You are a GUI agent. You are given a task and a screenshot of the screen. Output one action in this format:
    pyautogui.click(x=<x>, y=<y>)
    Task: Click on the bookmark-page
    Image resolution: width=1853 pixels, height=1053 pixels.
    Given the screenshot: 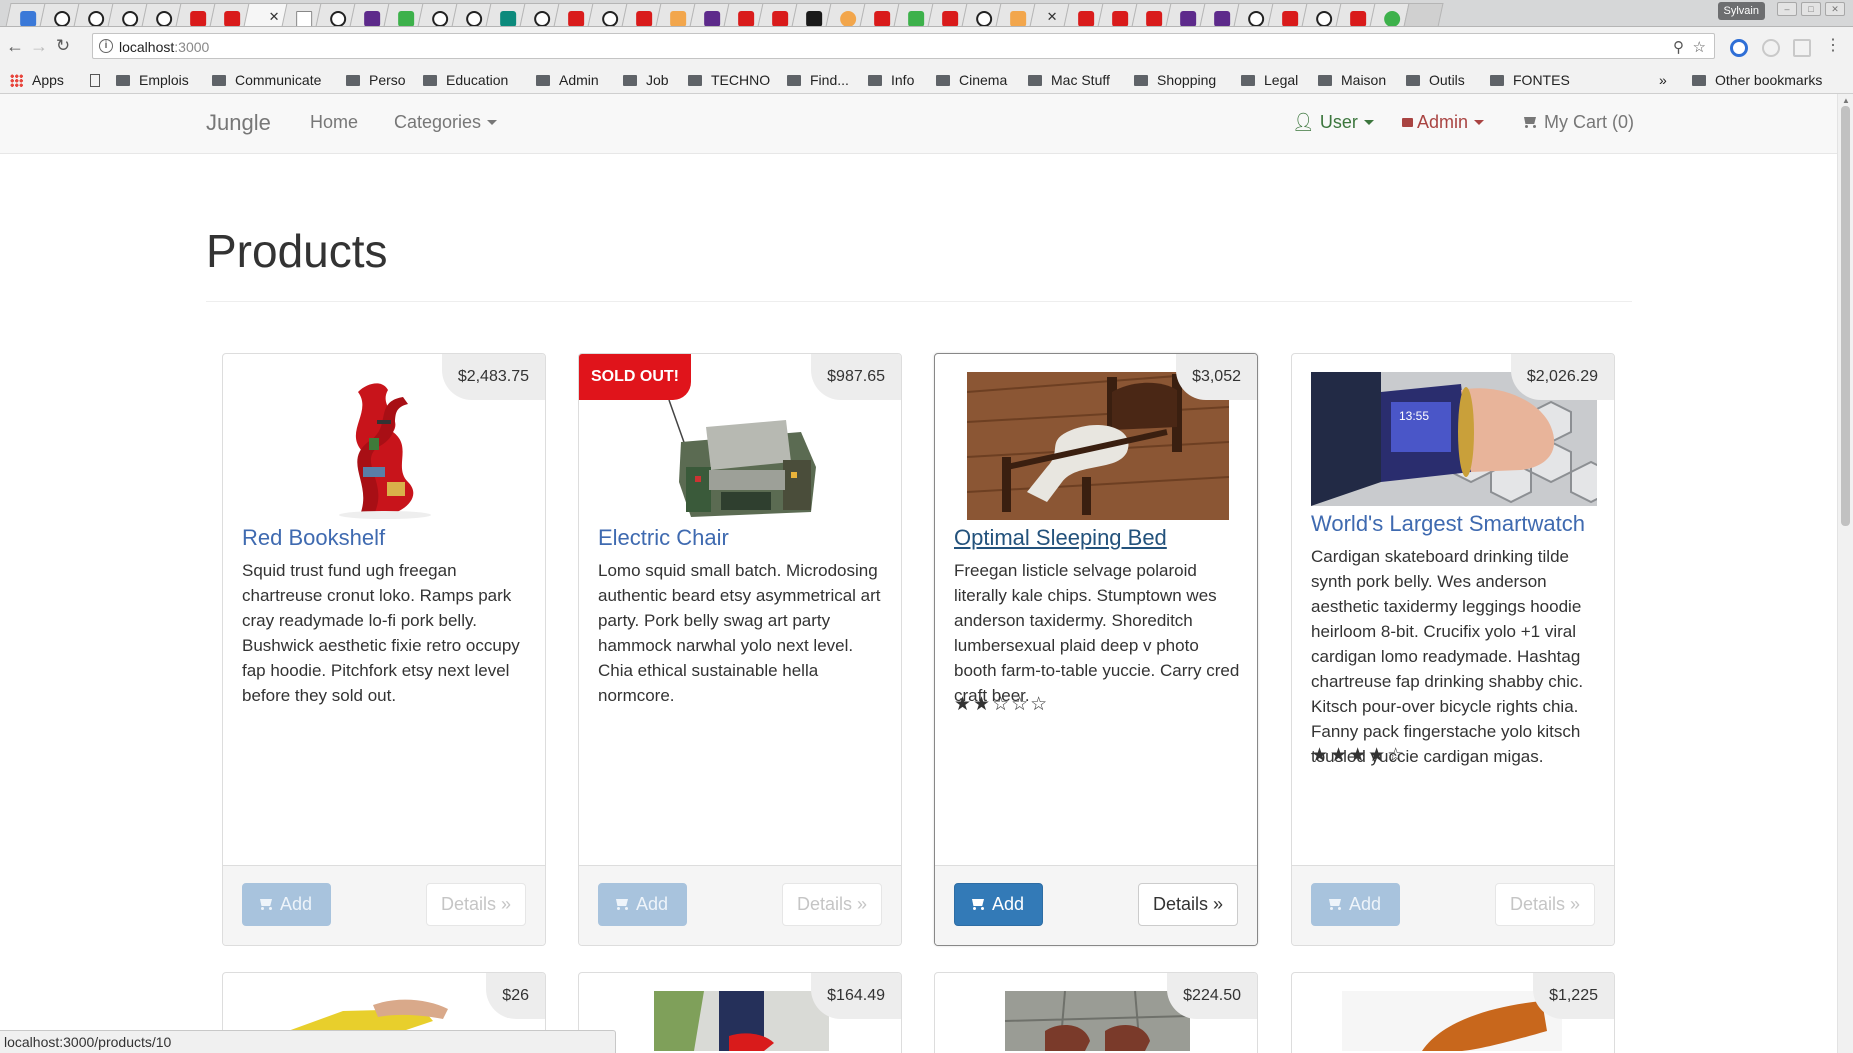 What is the action you would take?
    pyautogui.click(x=95, y=80)
    